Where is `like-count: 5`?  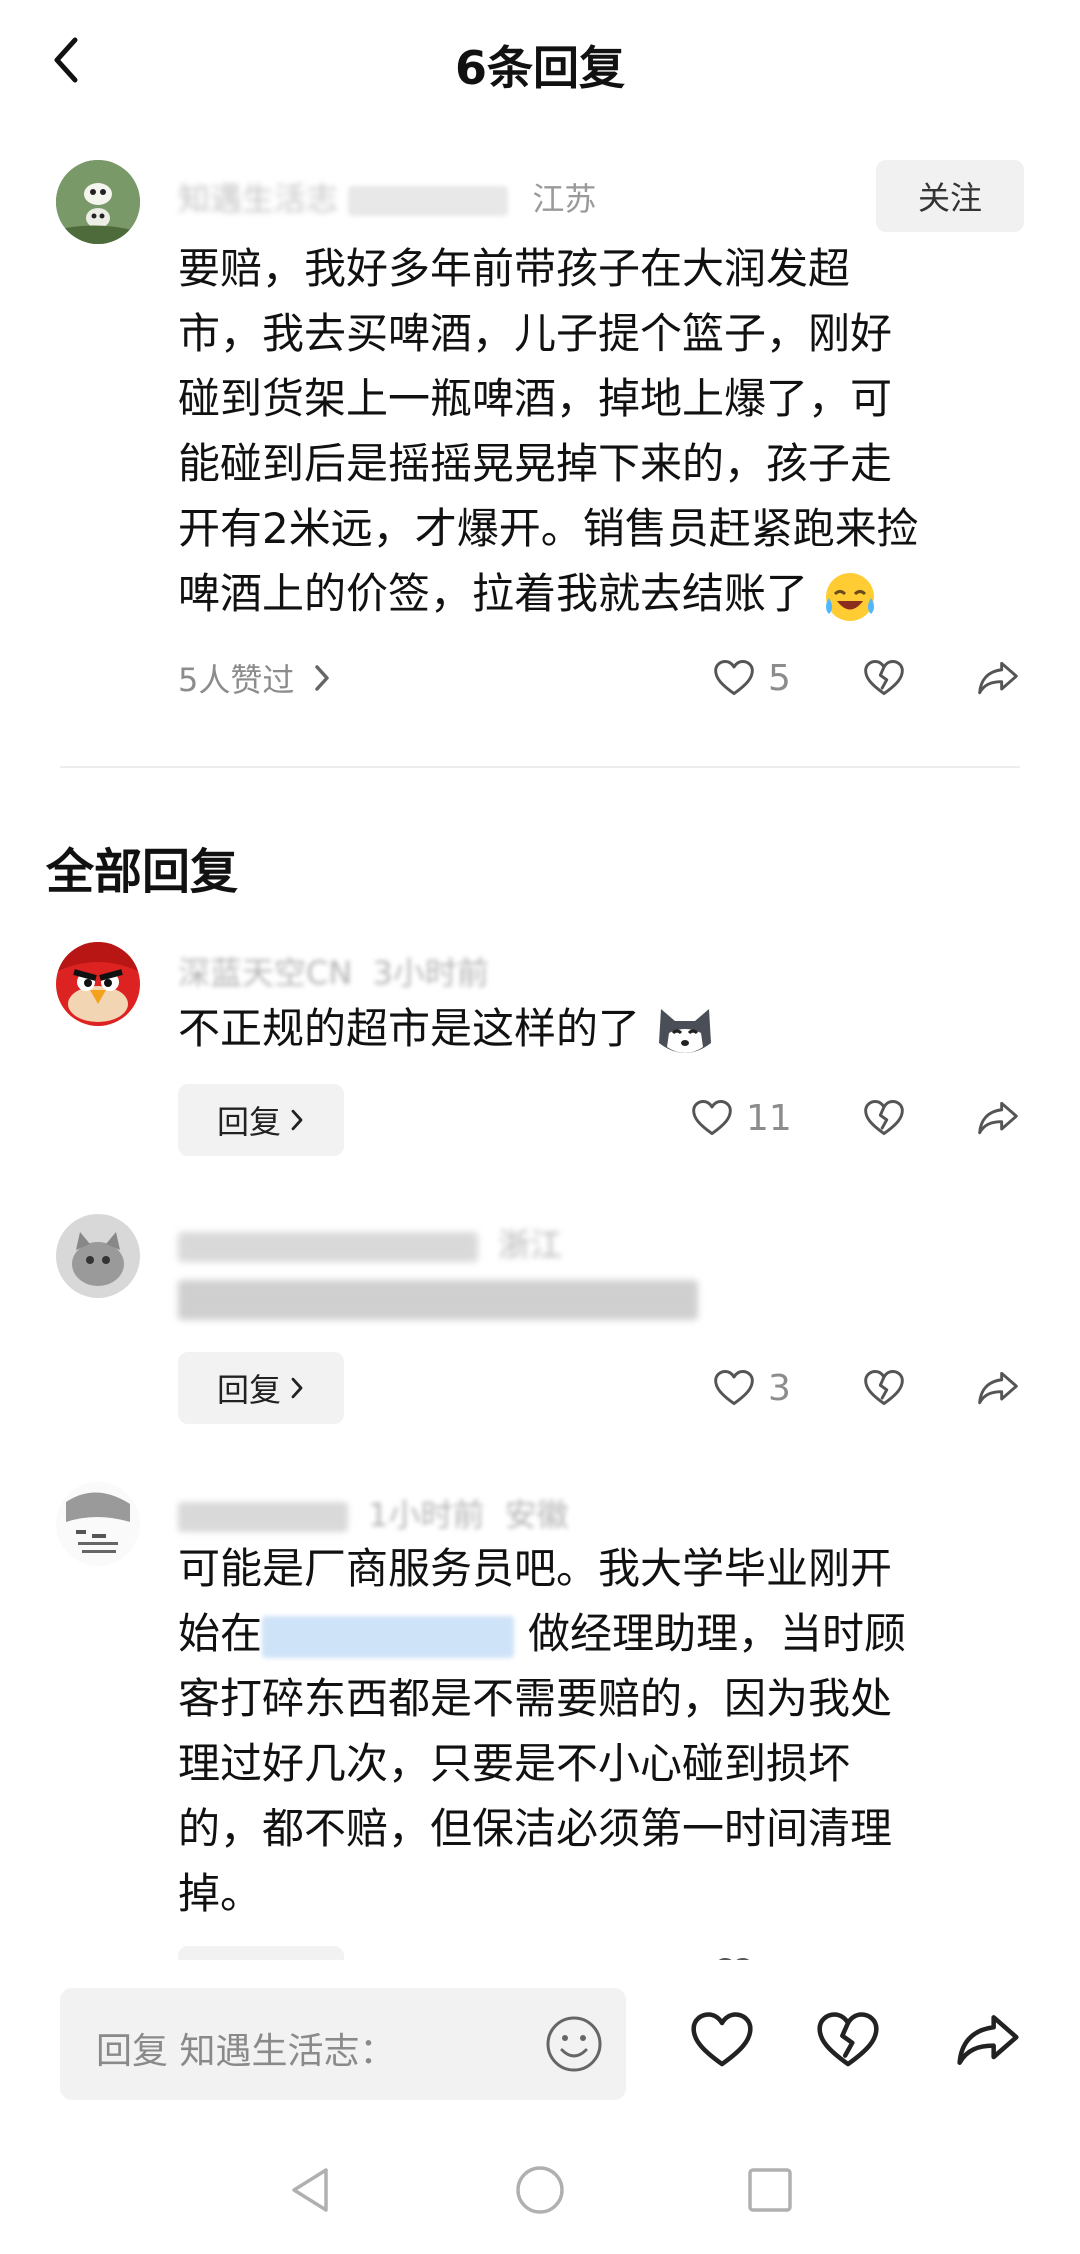
like-count: 5 is located at coordinates (779, 678).